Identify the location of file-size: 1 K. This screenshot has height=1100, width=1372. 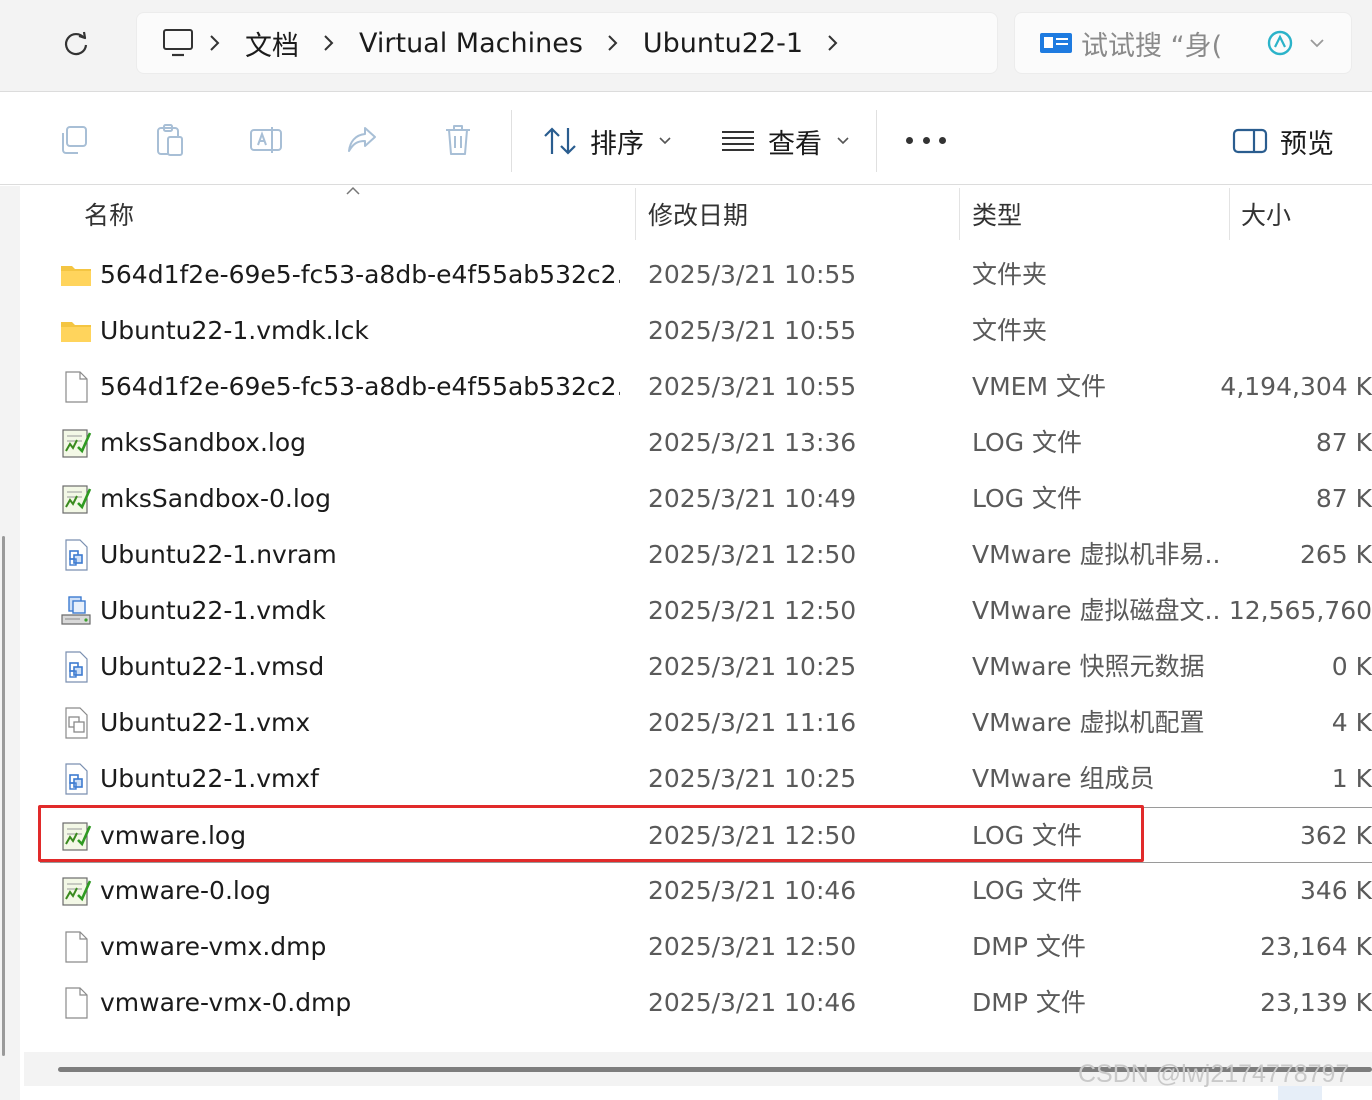
(1351, 778).